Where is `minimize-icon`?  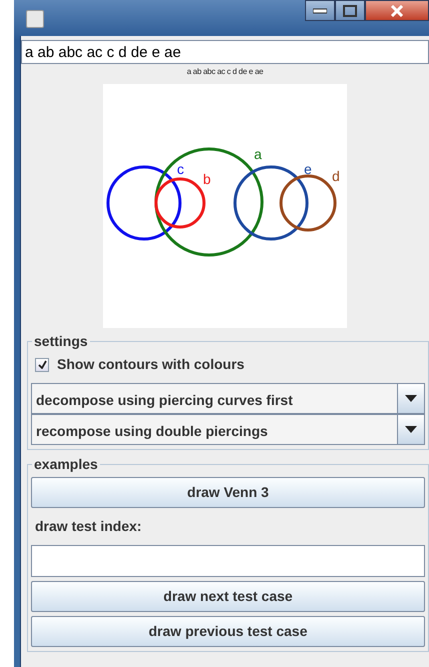
minimize-icon is located at coordinates (320, 11).